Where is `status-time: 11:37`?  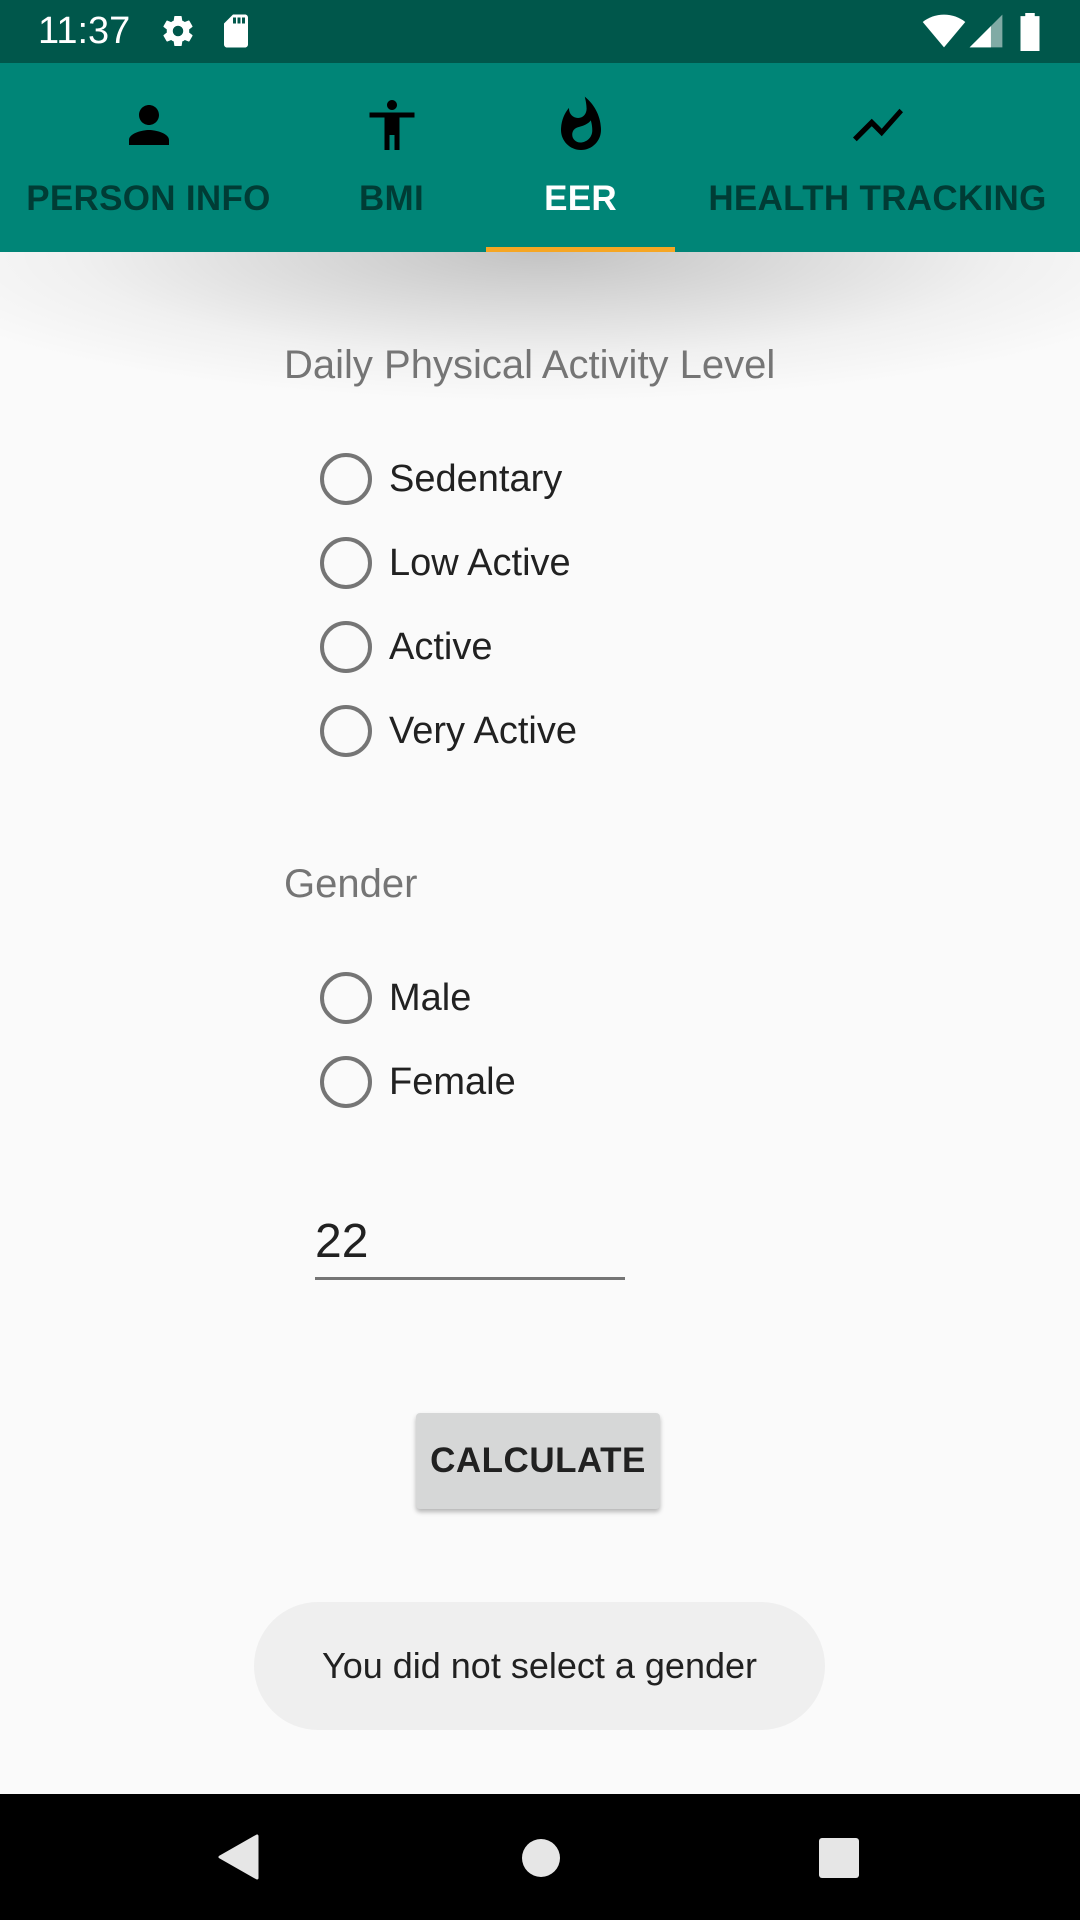 status-time: 11:37 is located at coordinates (84, 31).